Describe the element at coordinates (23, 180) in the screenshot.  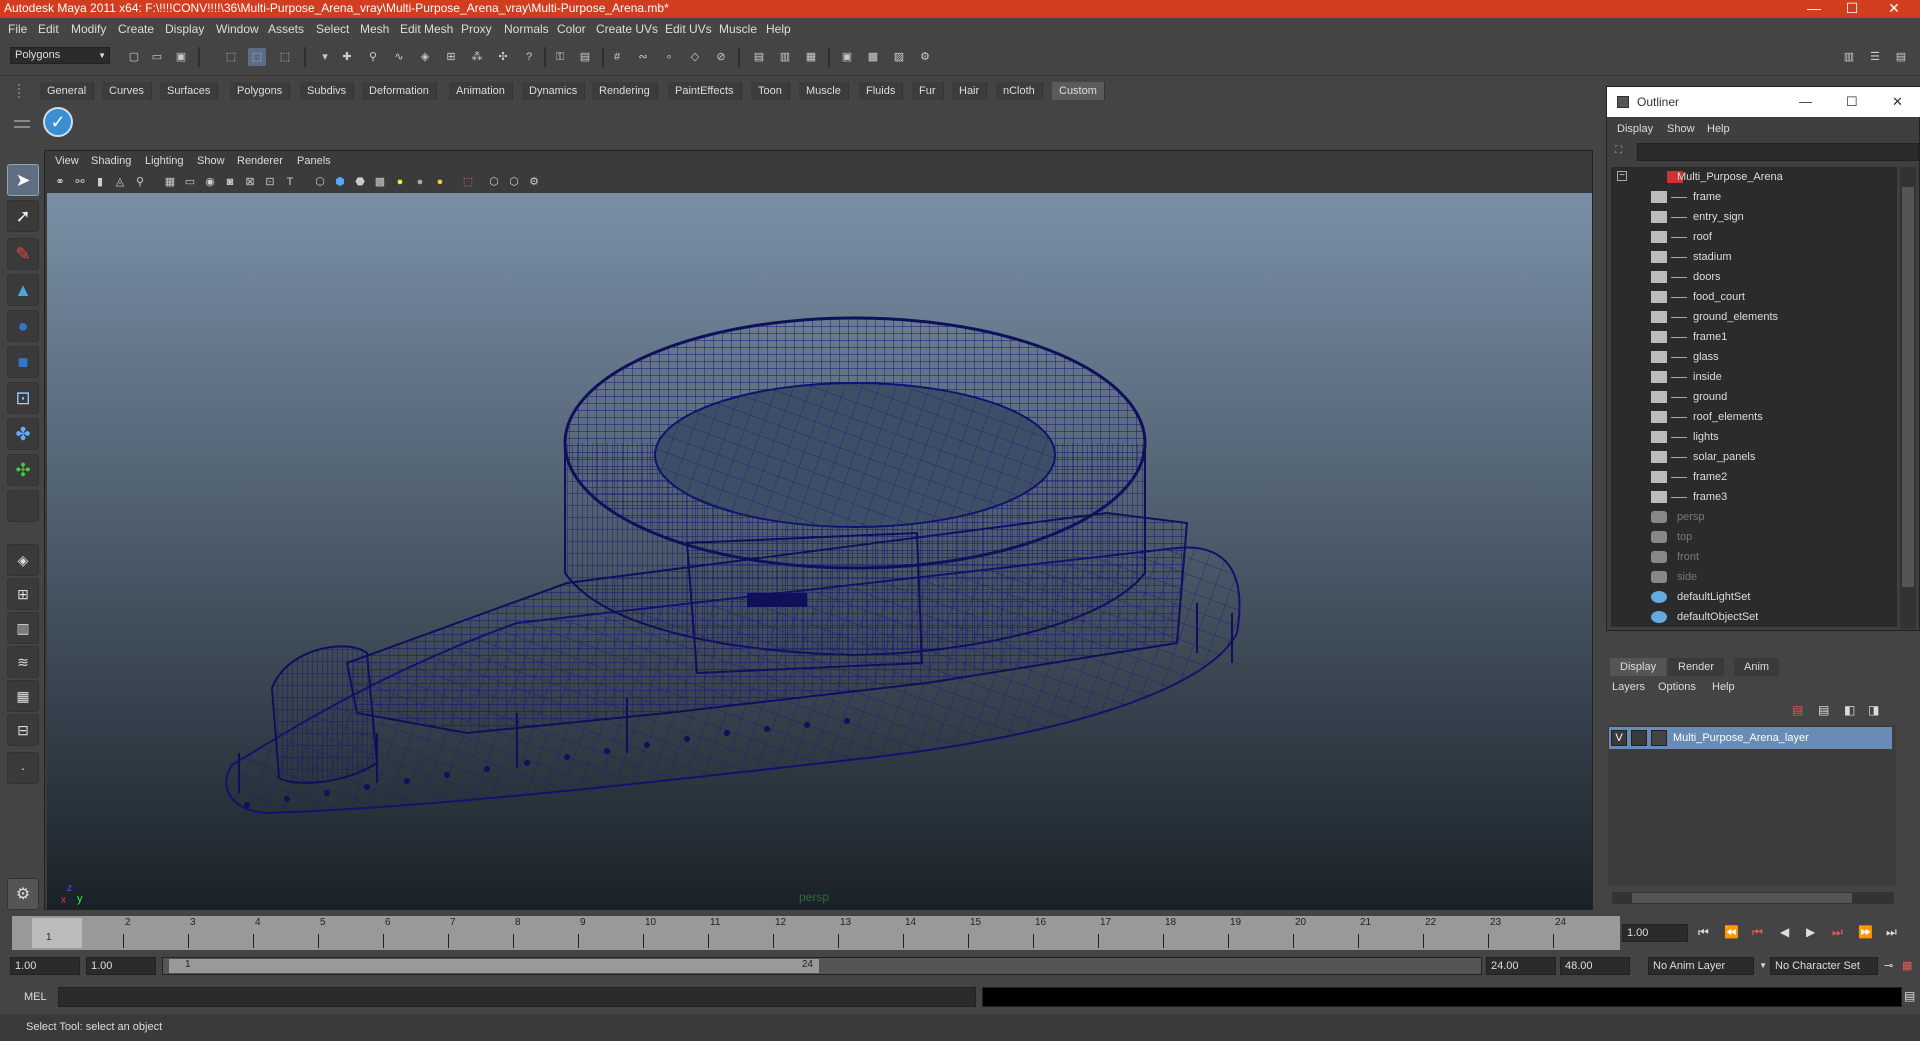
I see `select-tool-icon: ➤` at that location.